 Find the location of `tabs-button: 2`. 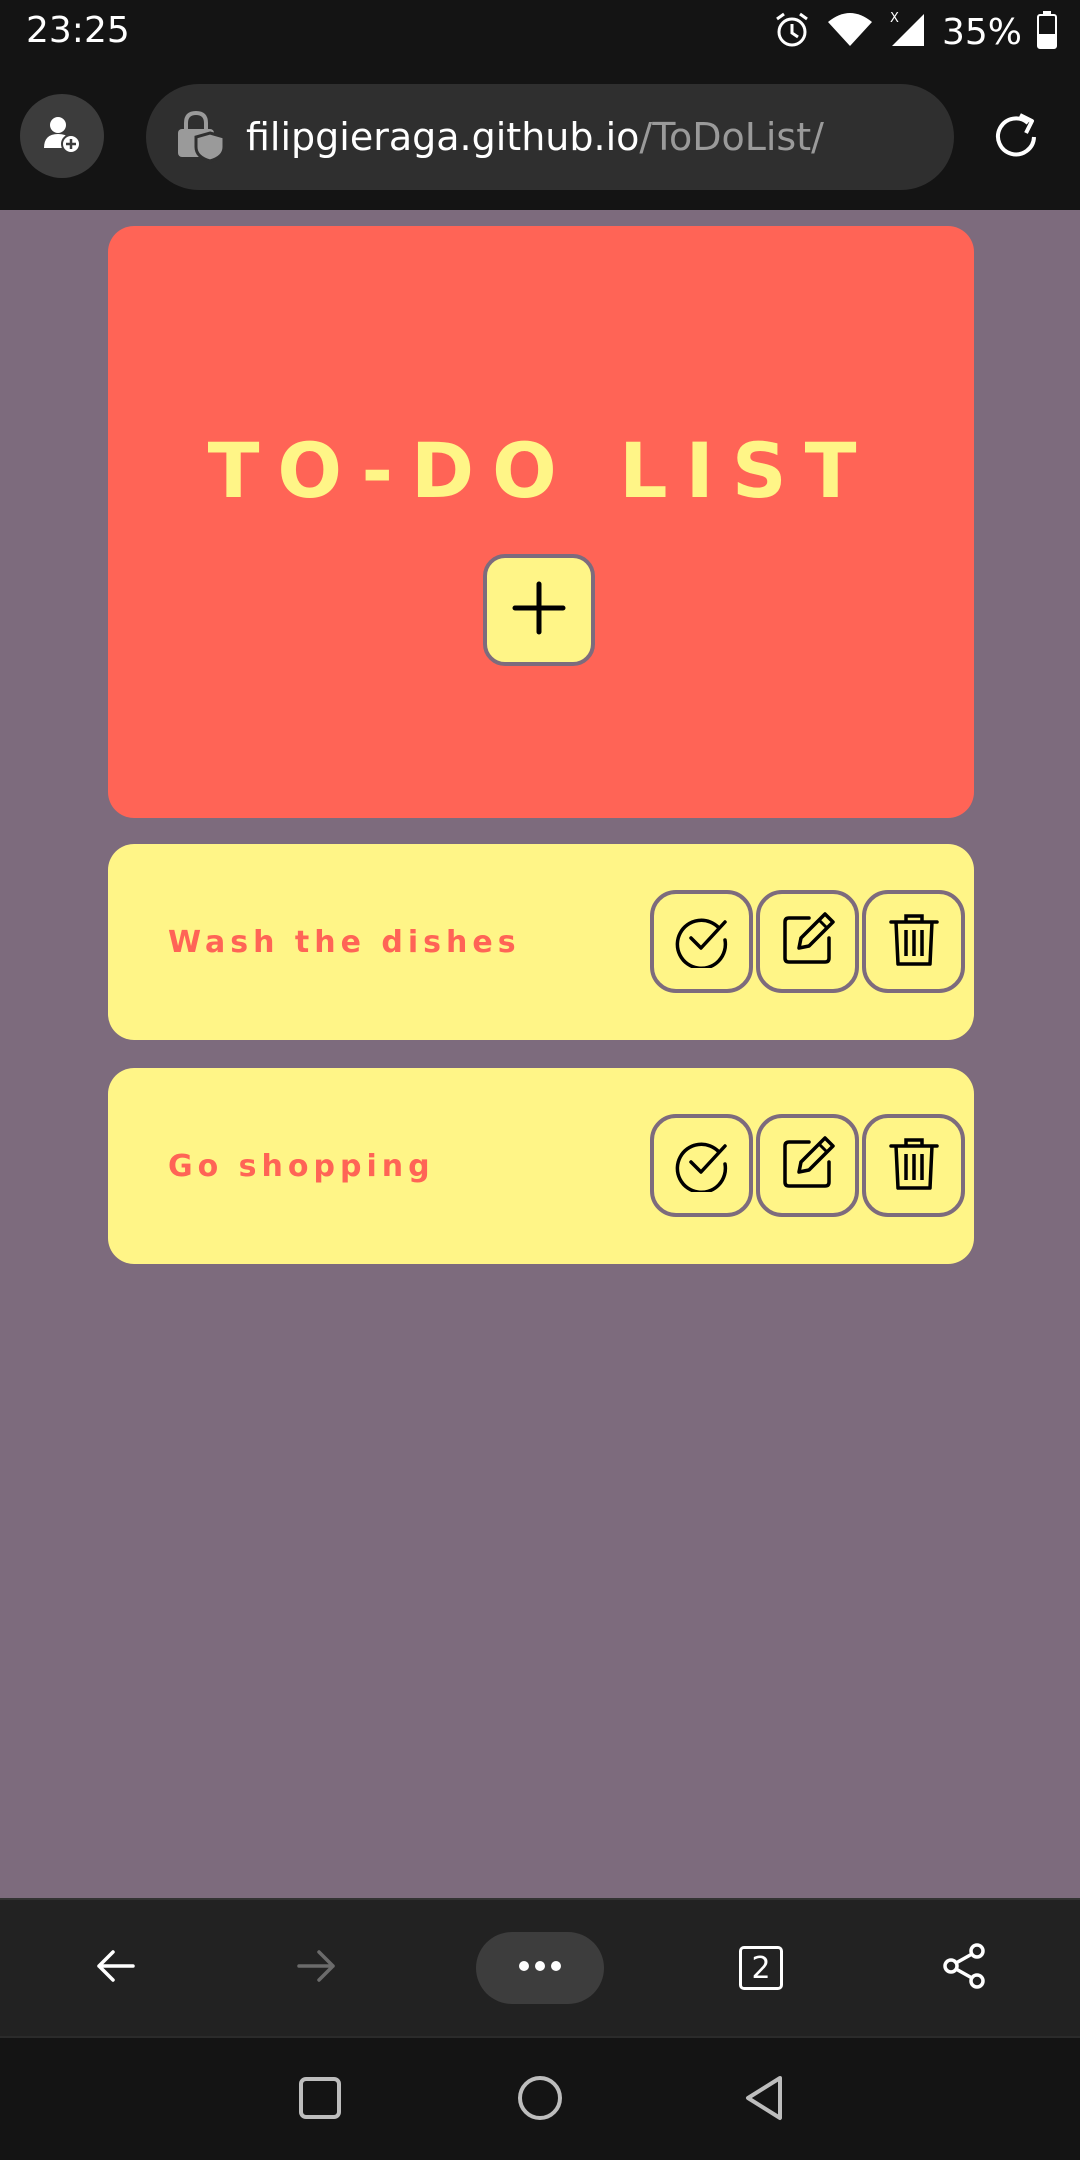

tabs-button: 2 is located at coordinates (761, 1968).